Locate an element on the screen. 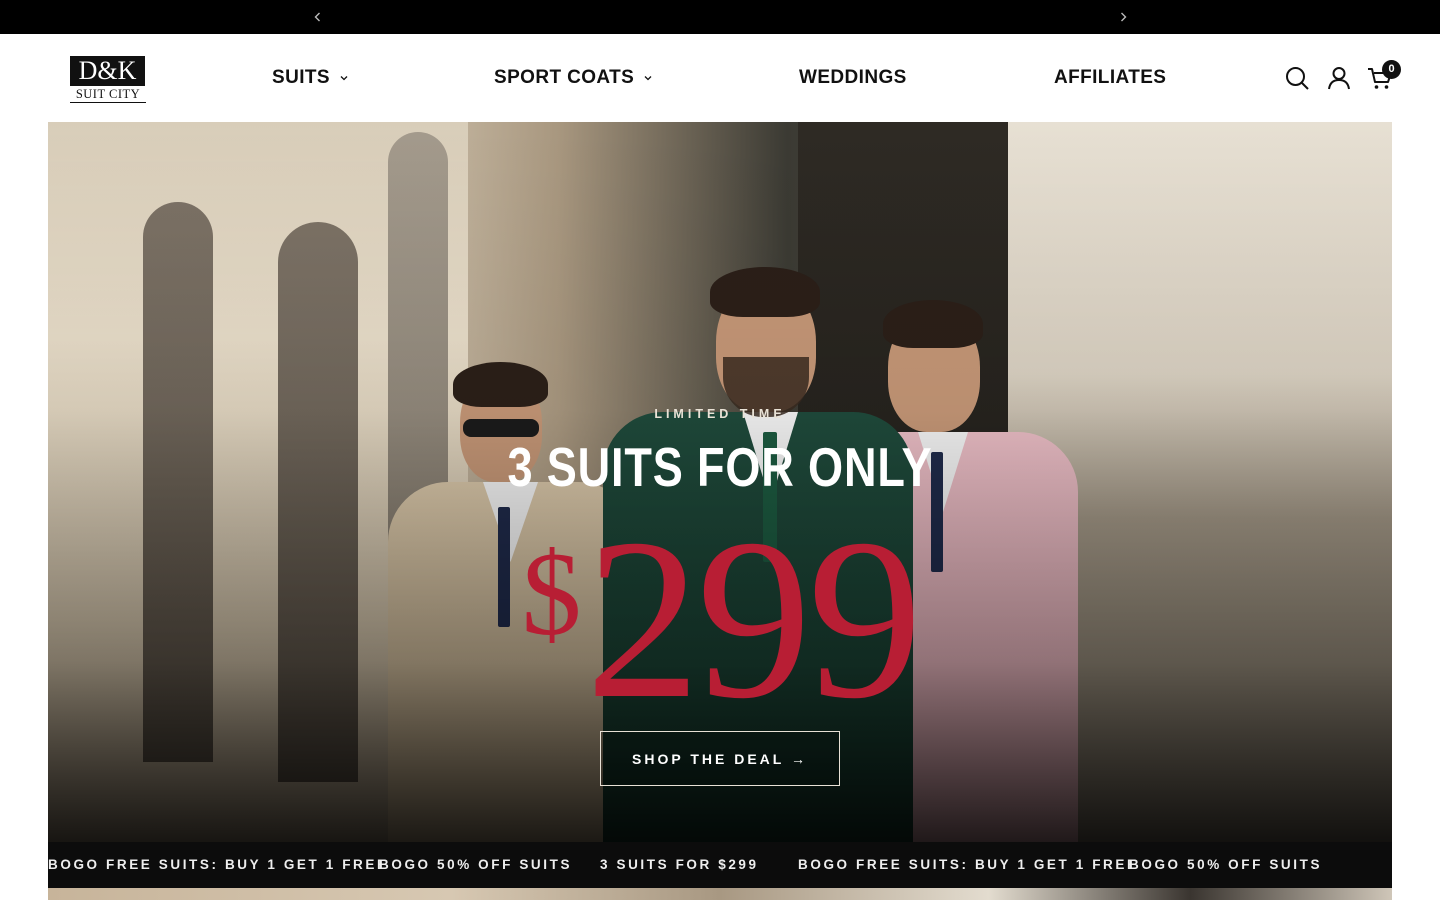  hero-headline: 3 SUITS FOR ONLY is located at coordinates (720, 467).